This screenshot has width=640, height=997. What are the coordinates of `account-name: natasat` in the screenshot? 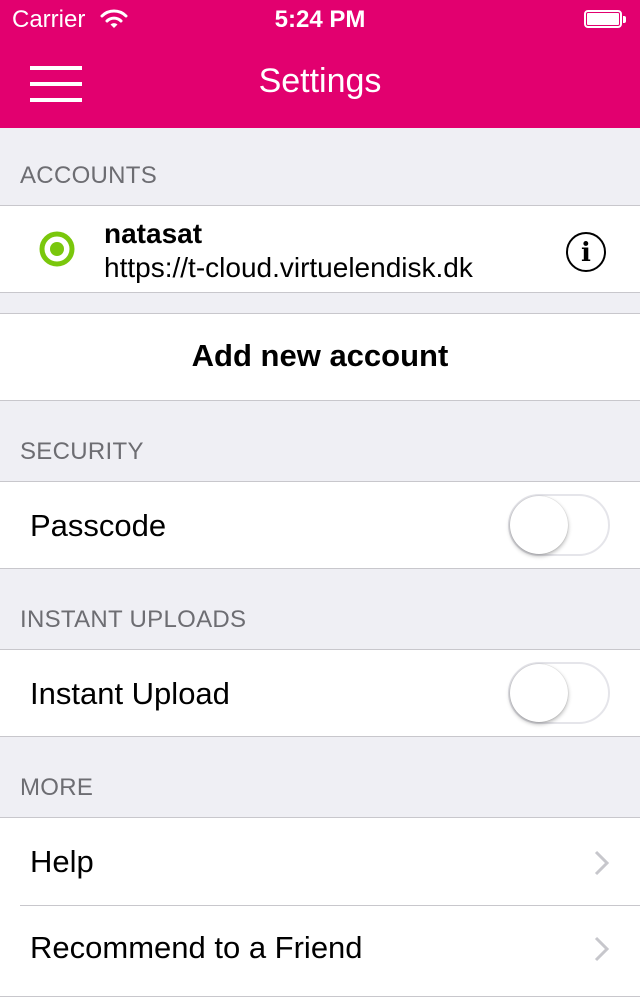 It's located at (153, 233).